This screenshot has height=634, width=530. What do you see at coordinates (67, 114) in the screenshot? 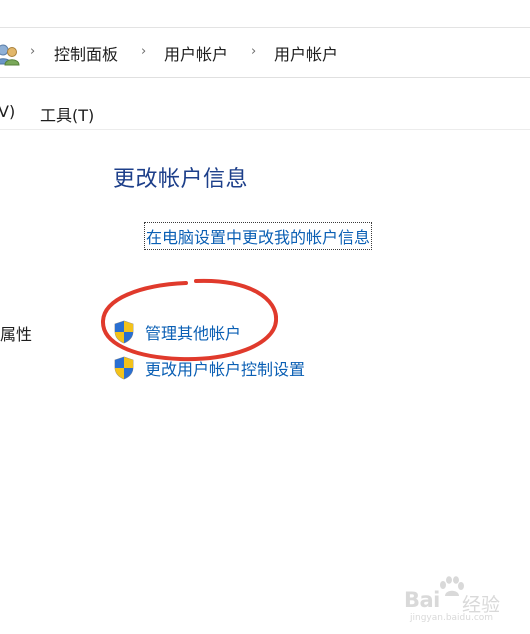
I see `menu-tools: 工具(T)` at bounding box center [67, 114].